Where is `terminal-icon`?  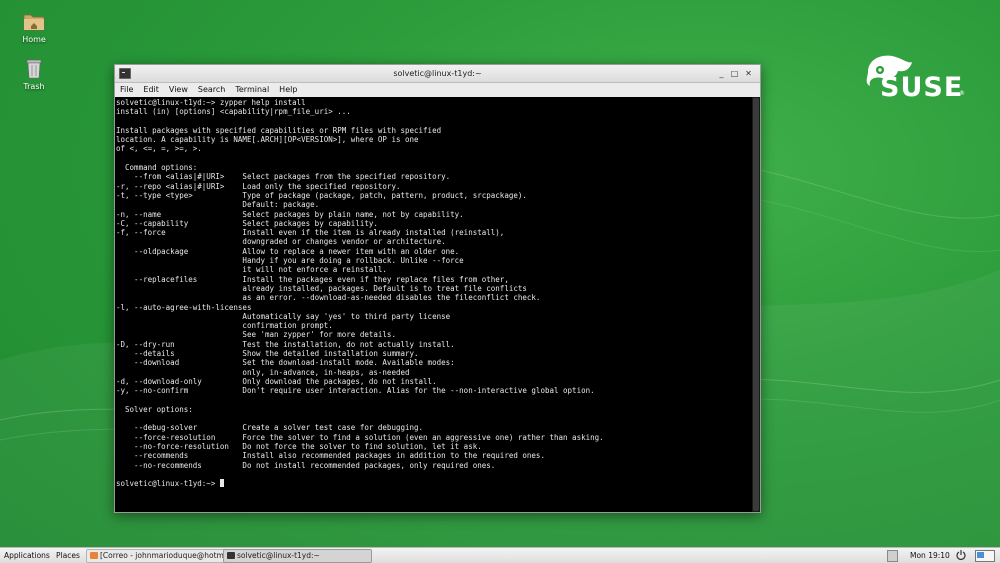 terminal-icon is located at coordinates (231, 555).